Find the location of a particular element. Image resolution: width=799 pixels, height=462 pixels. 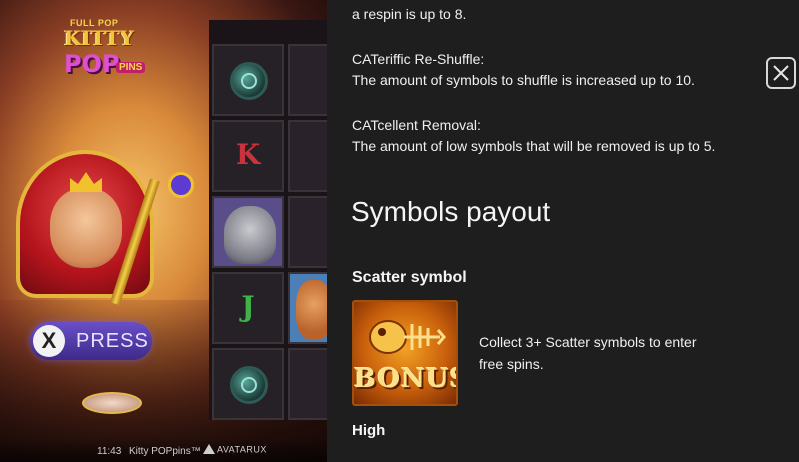

clock-time: 11:43 is located at coordinates (109, 451).